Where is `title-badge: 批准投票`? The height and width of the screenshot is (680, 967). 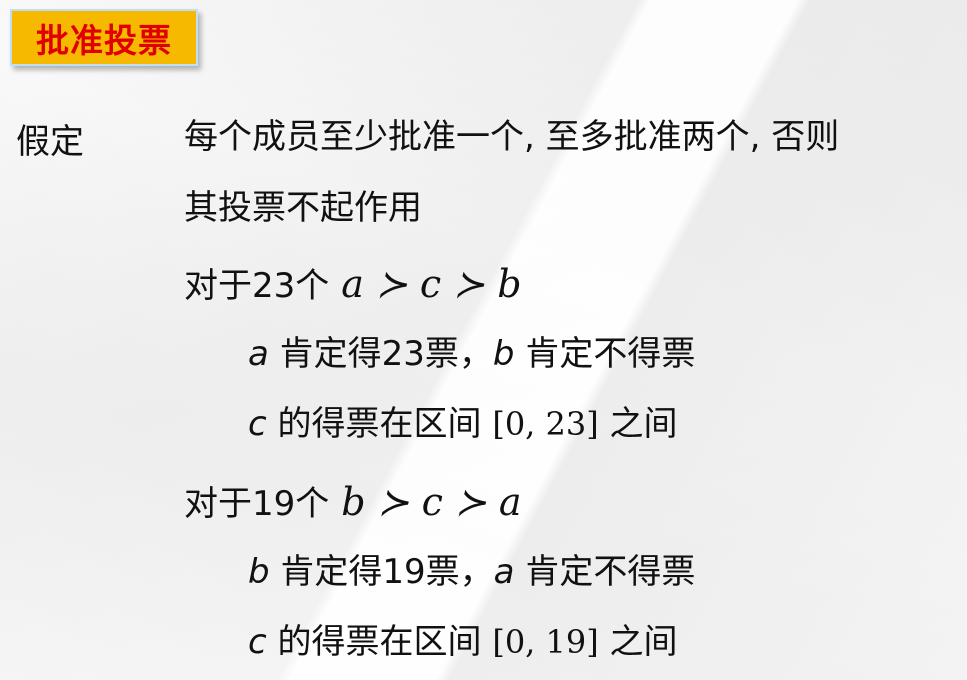
title-badge: 批准投票 is located at coordinates (104, 37).